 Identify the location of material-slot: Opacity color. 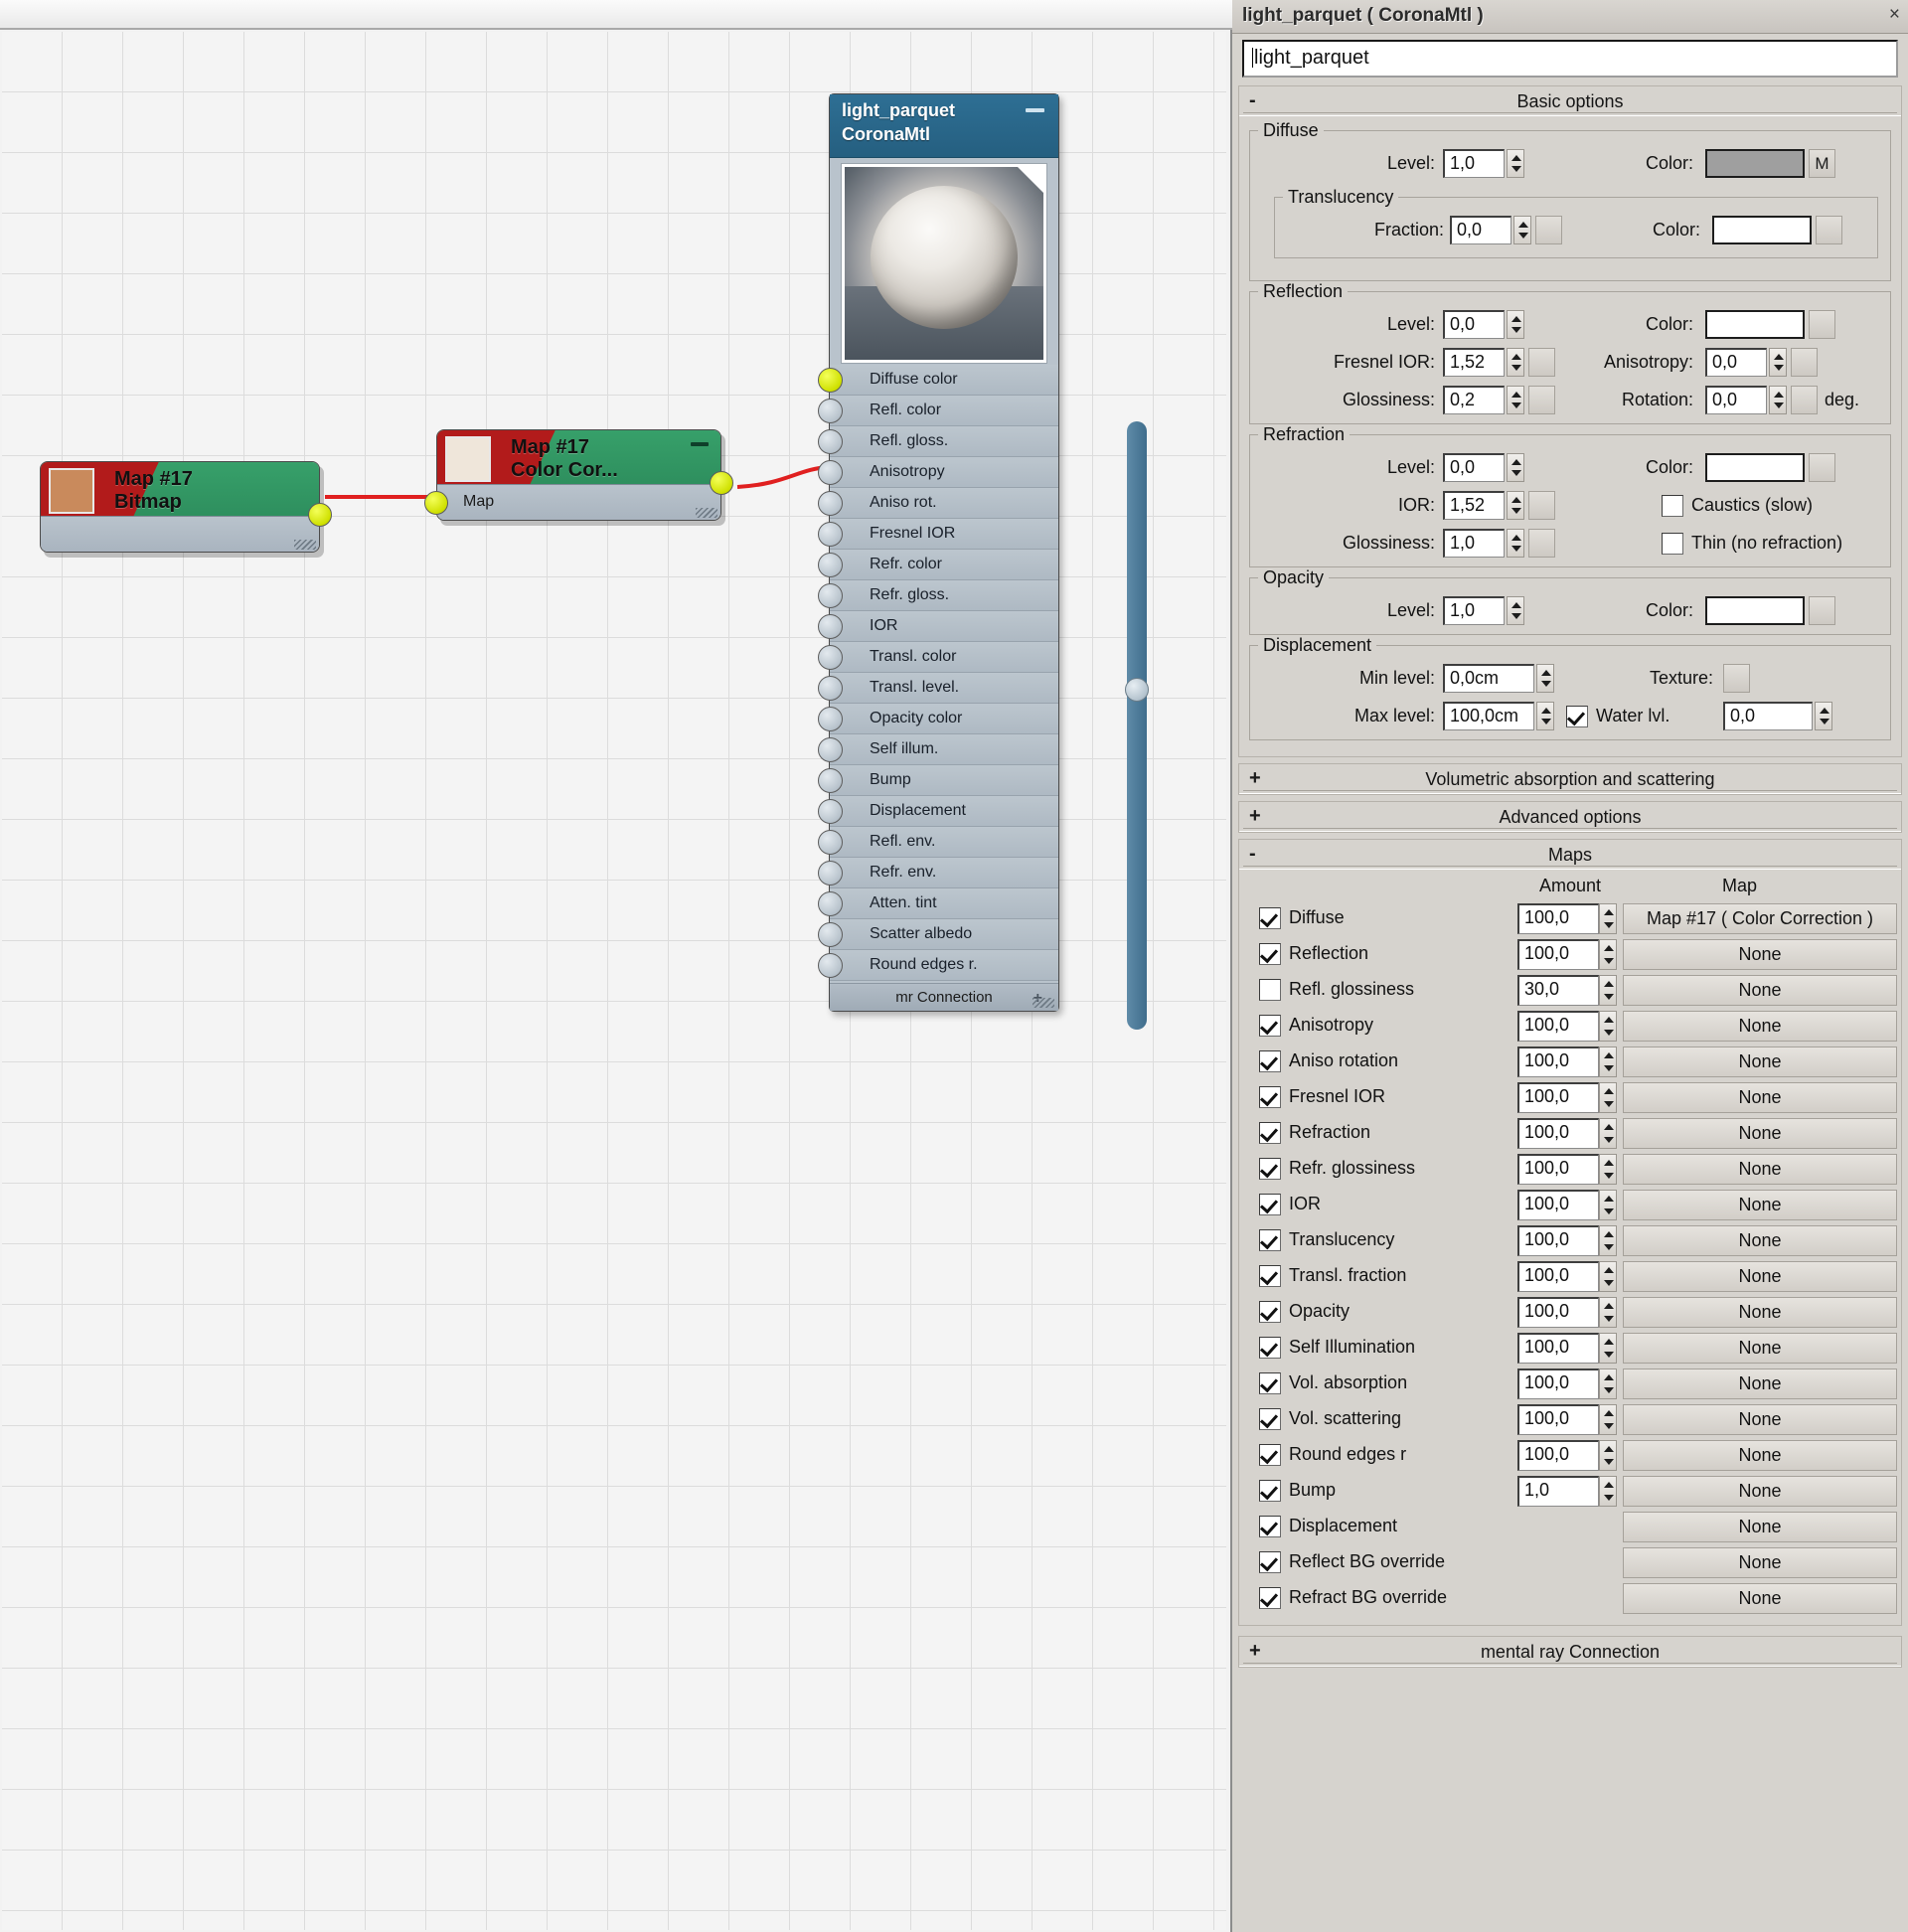
(938, 719).